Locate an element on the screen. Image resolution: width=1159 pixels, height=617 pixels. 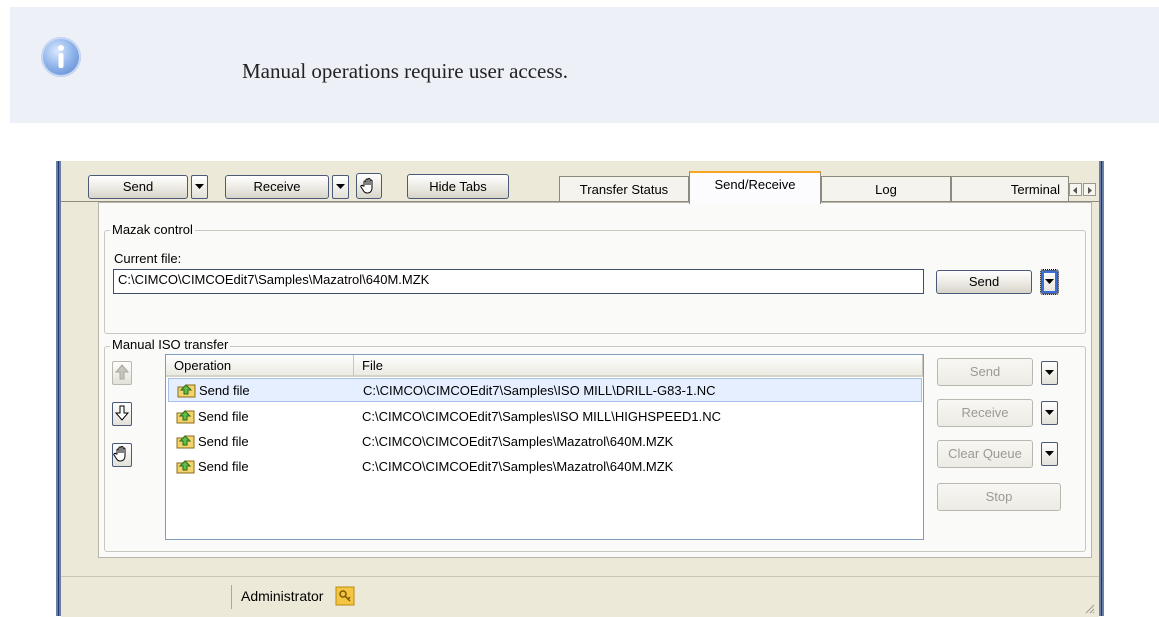
column-header-operation: Operation is located at coordinates (260, 366).